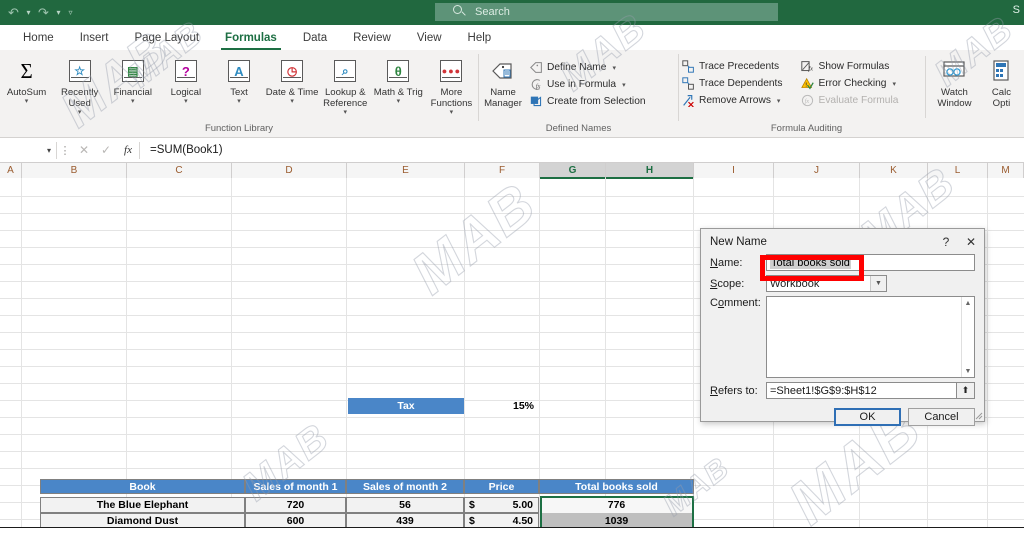 The width and height of the screenshot is (1024, 533). What do you see at coordinates (345, 85) in the screenshot?
I see `lookup-reference-button: ⌕ Lookup & Reference ▾` at bounding box center [345, 85].